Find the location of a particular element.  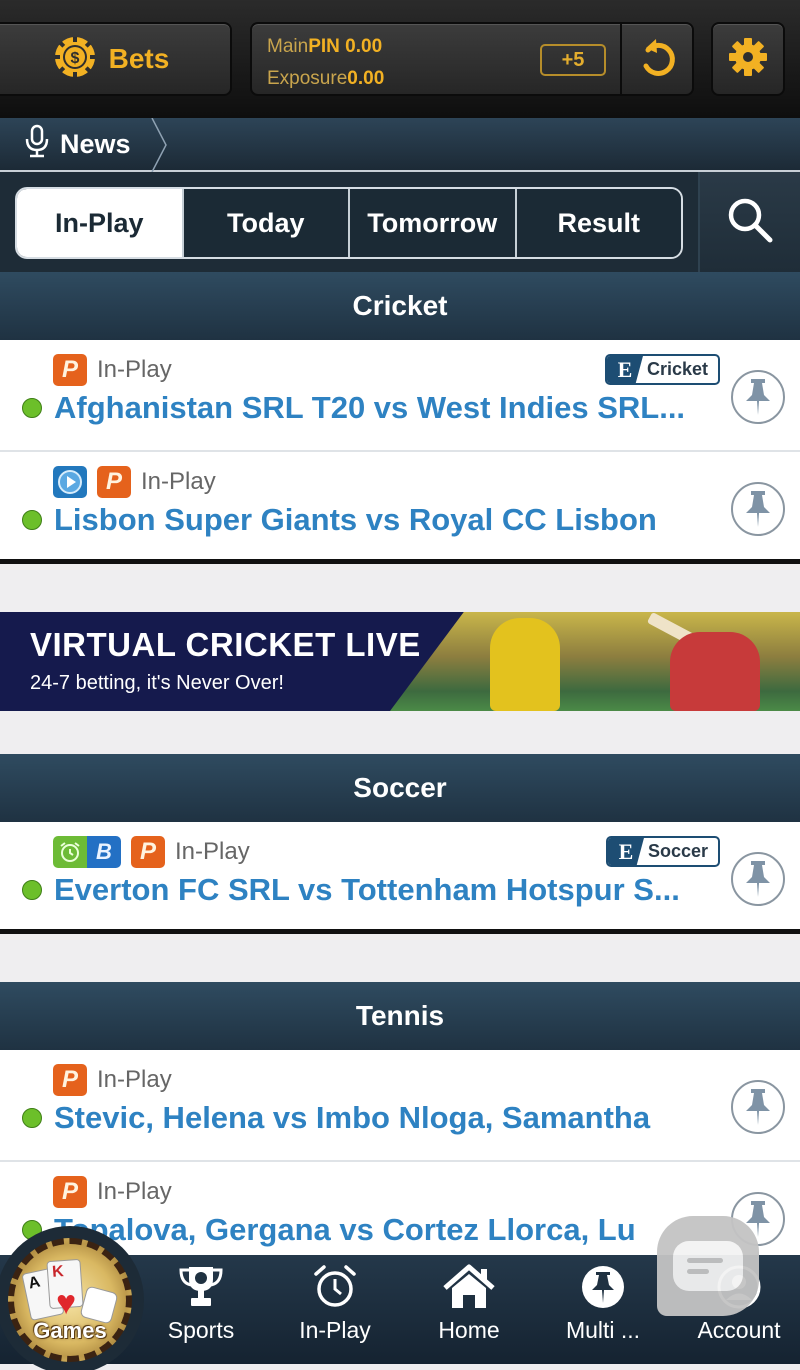

esport-badge-label: Cricket is located at coordinates (677, 369).